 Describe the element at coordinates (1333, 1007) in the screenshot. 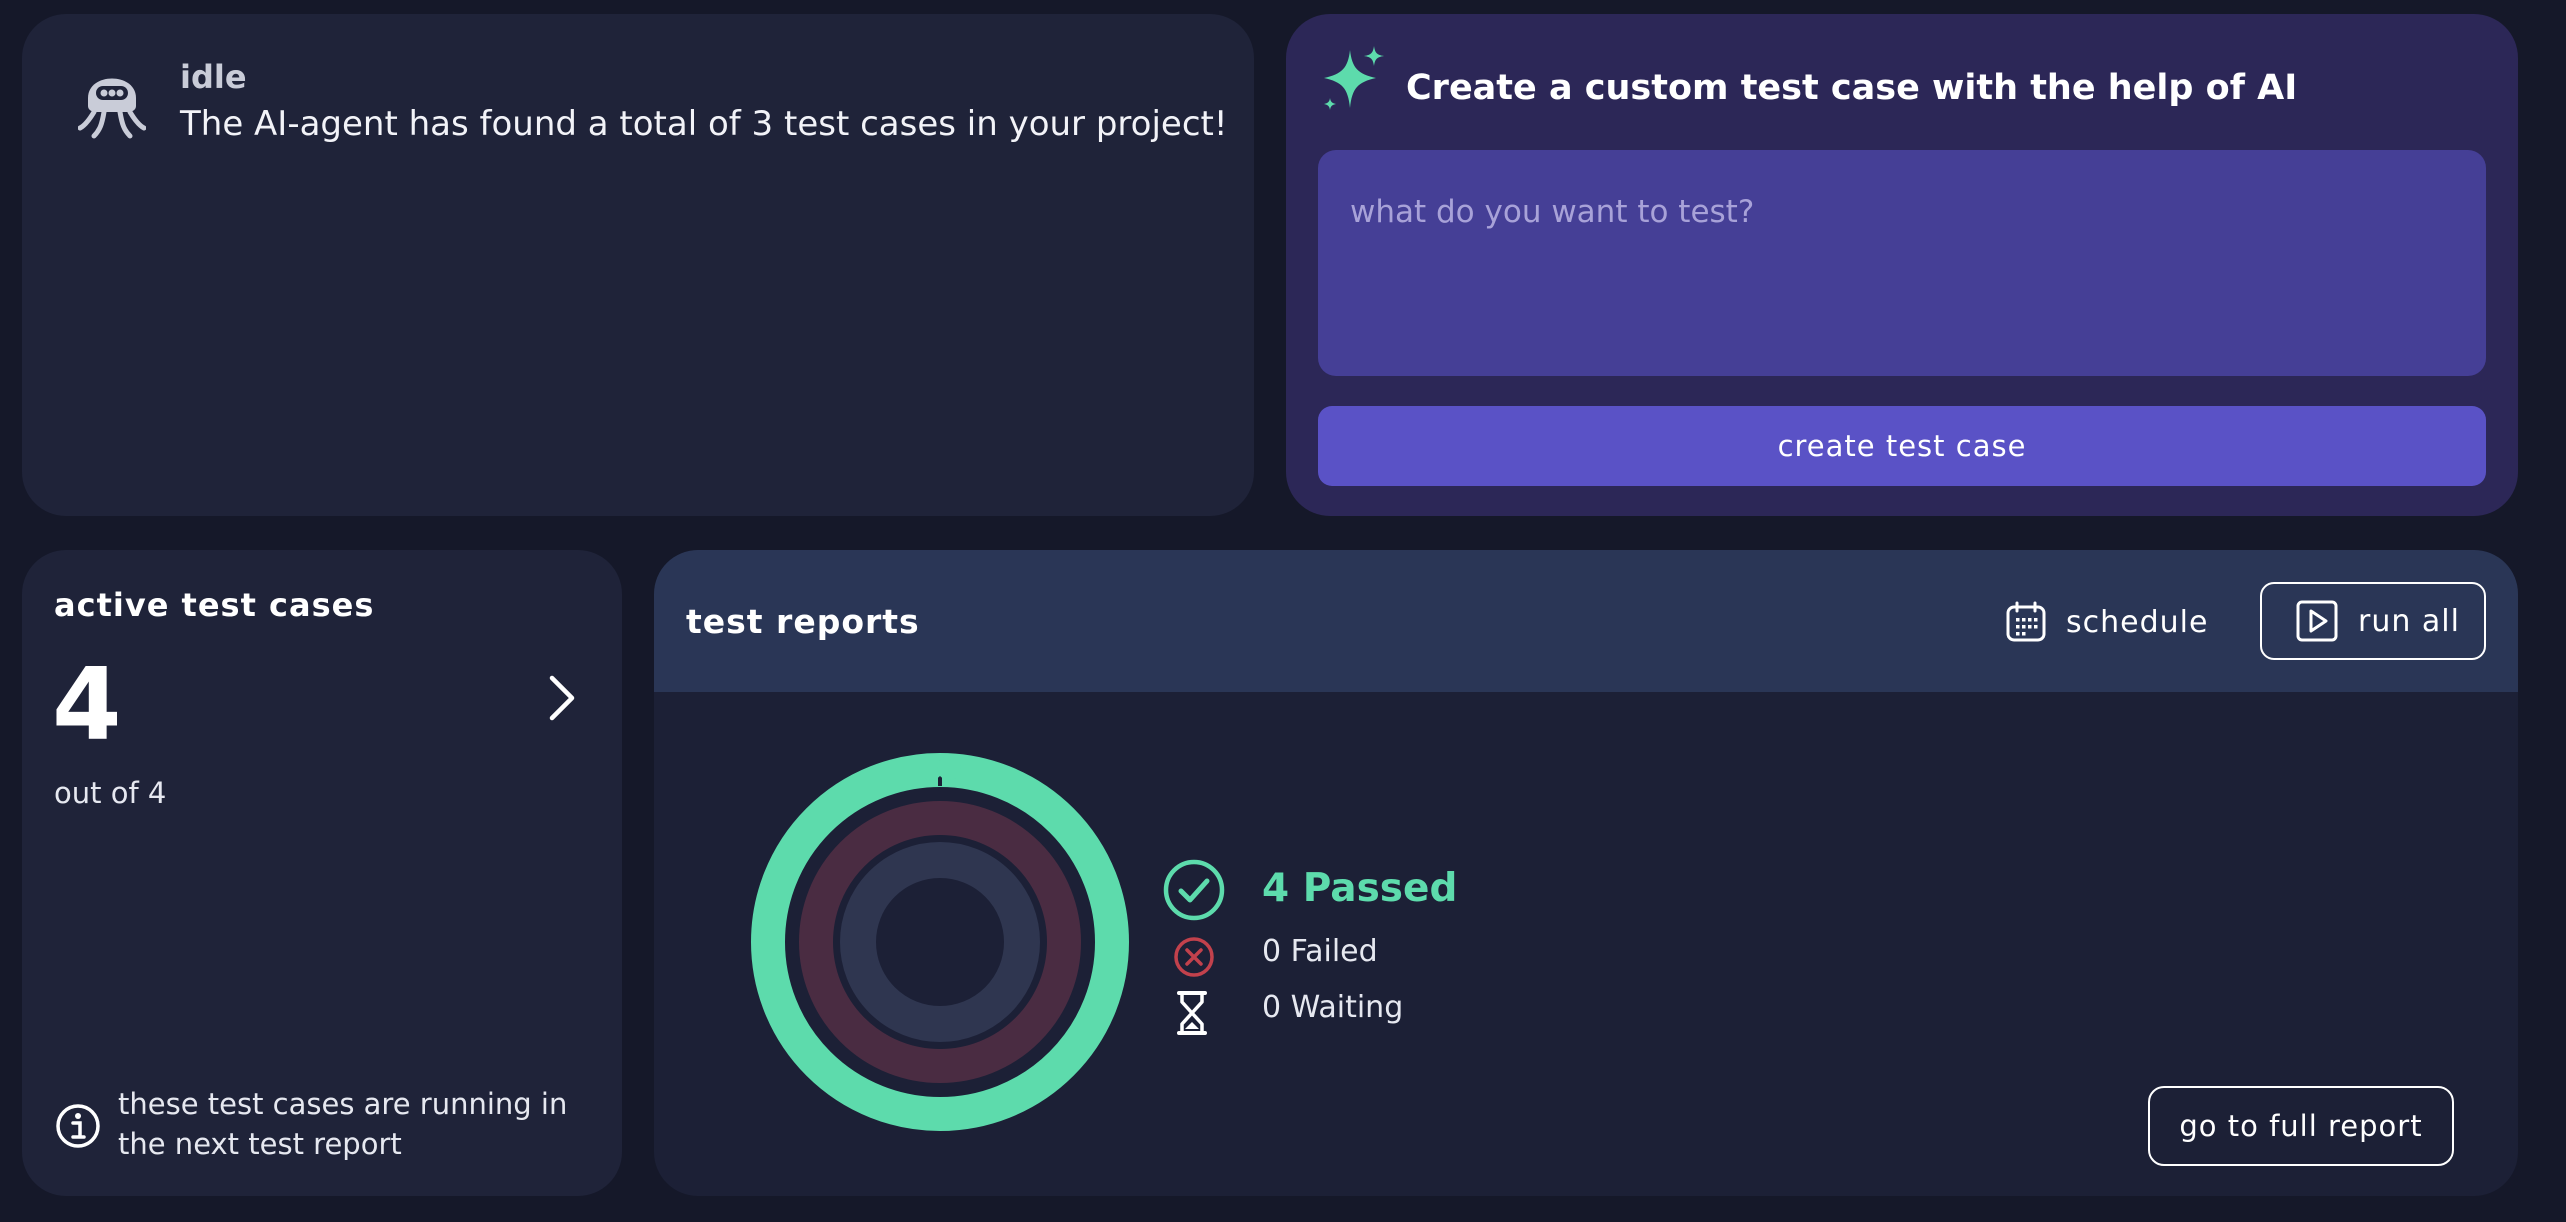

I see `waiting-count-label: 0 Waiting` at that location.